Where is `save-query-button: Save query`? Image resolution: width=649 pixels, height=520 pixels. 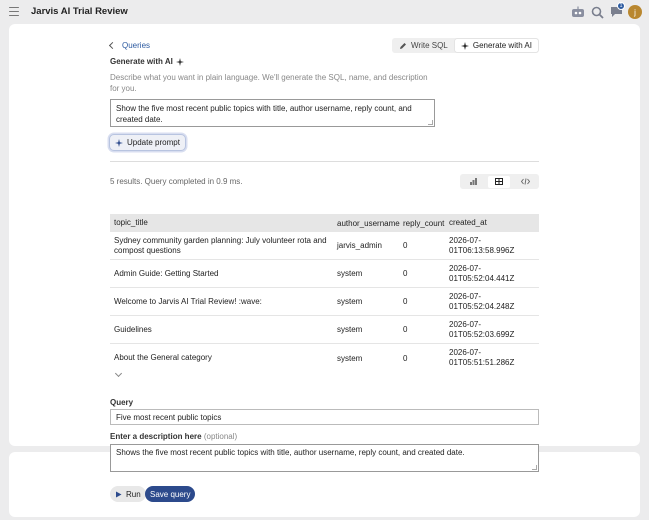
save-query-button: Save query is located at coordinates (170, 494).